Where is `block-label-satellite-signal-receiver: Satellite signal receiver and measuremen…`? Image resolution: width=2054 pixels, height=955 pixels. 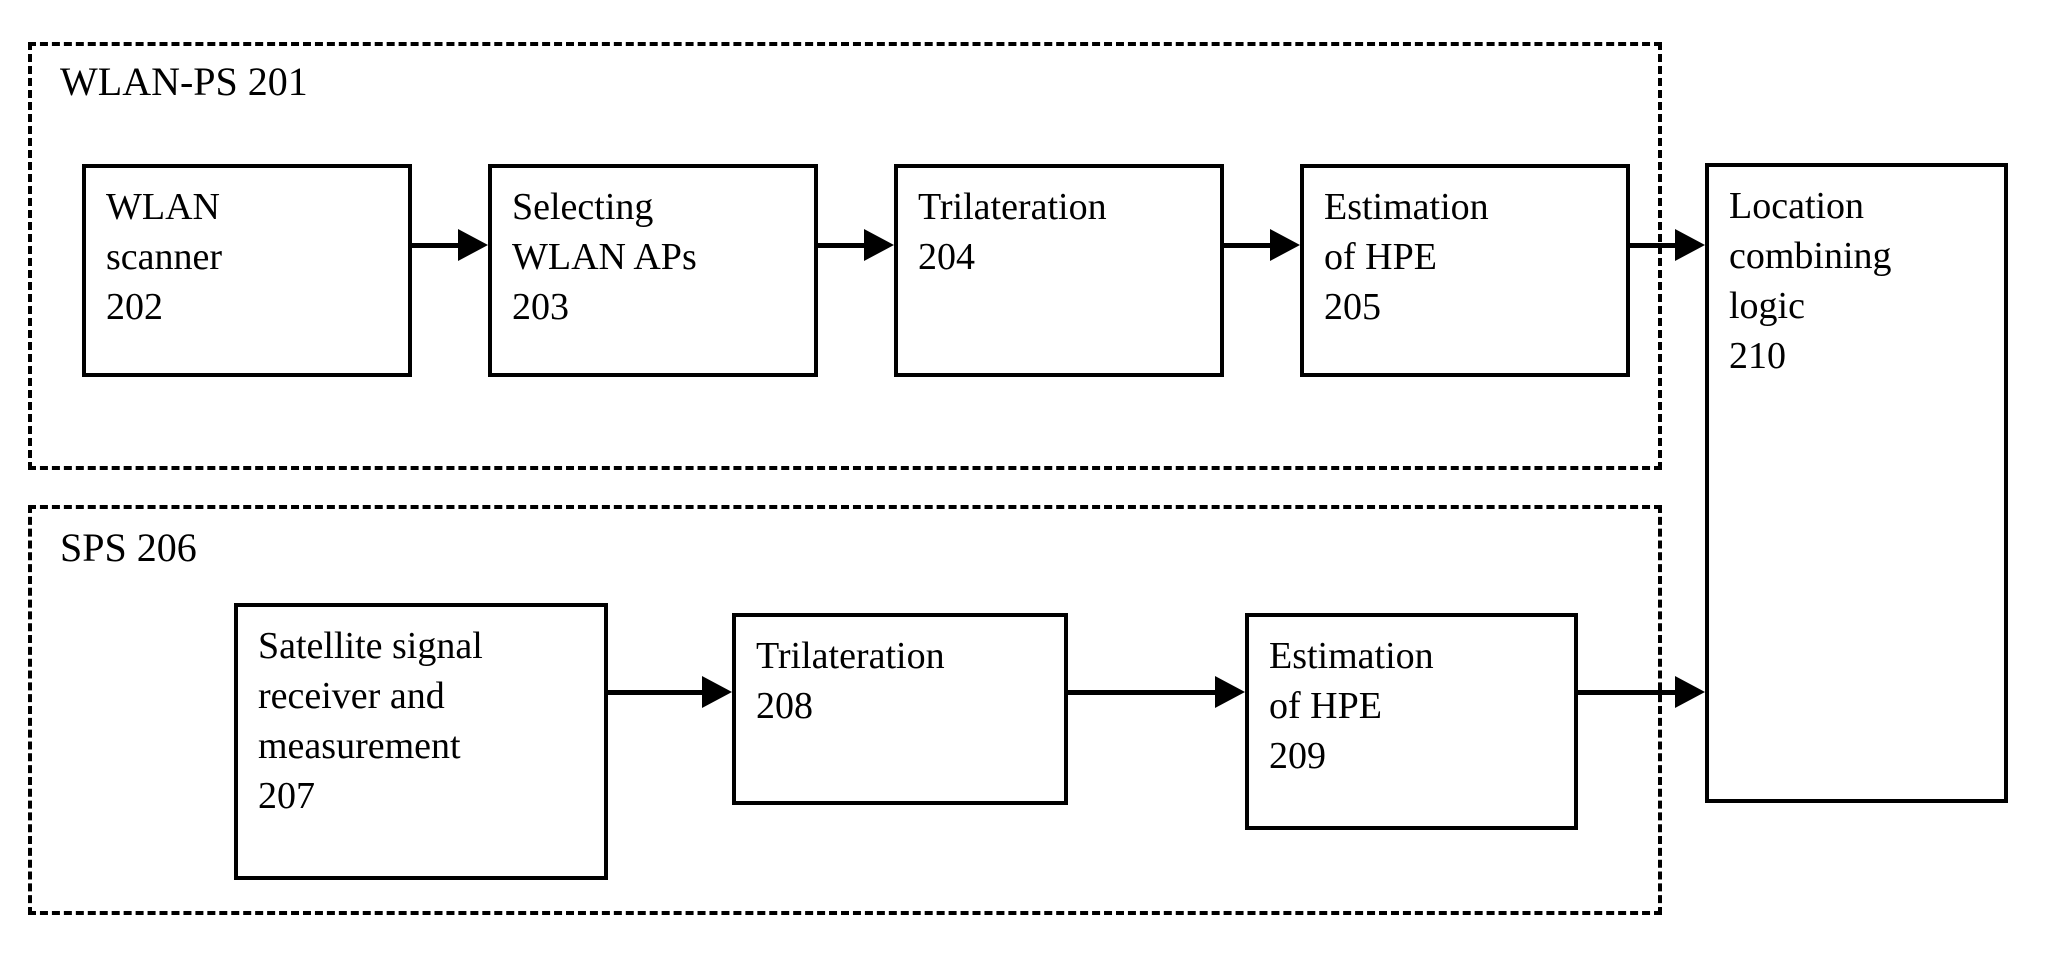
block-label-satellite-signal-receiver: Satellite signal receiver and measuremen… is located at coordinates (370, 721).